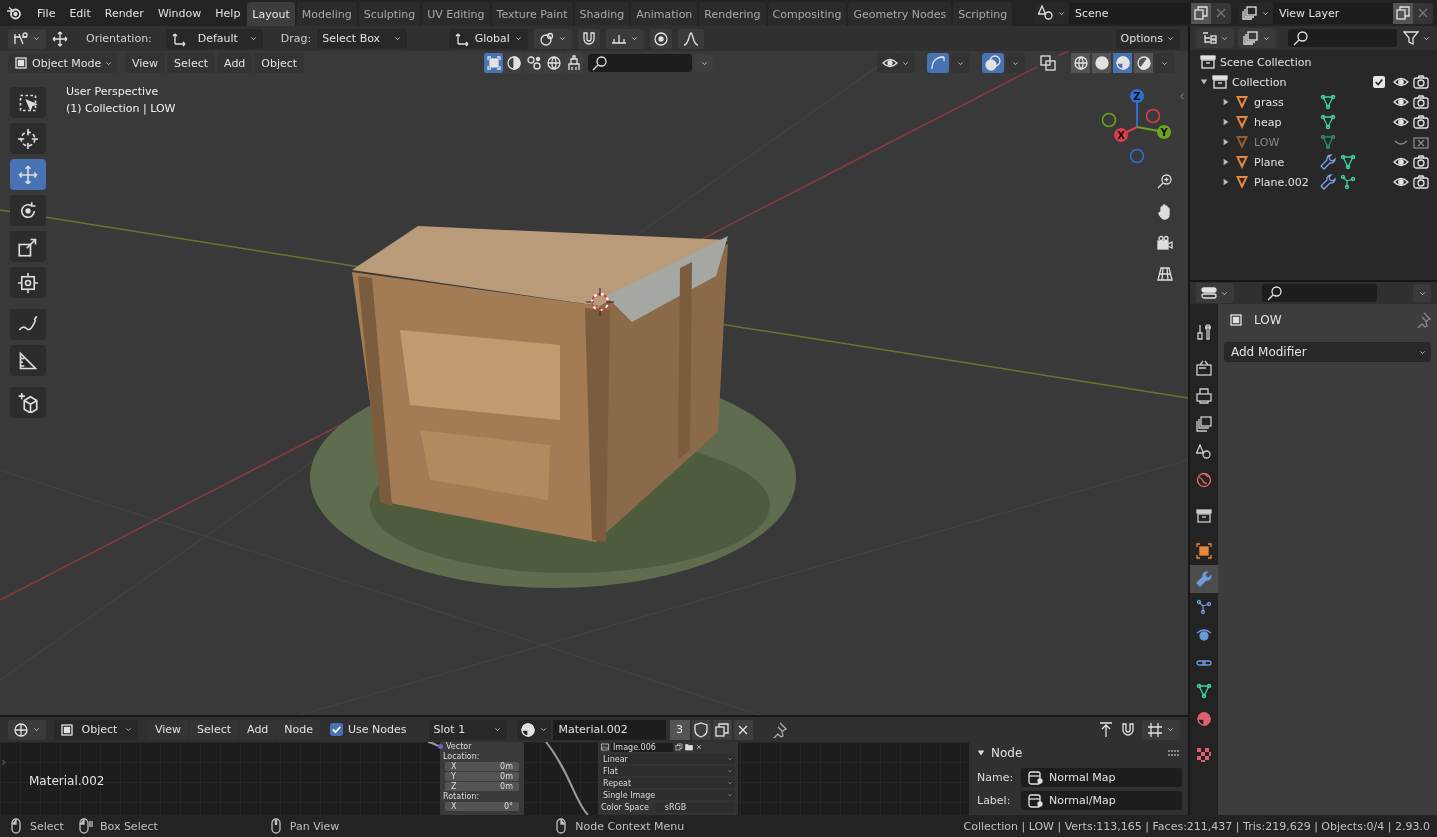 The width and height of the screenshot is (1437, 837). Describe the element at coordinates (482, 806) in the screenshot. I see `number-field: X 0°` at that location.